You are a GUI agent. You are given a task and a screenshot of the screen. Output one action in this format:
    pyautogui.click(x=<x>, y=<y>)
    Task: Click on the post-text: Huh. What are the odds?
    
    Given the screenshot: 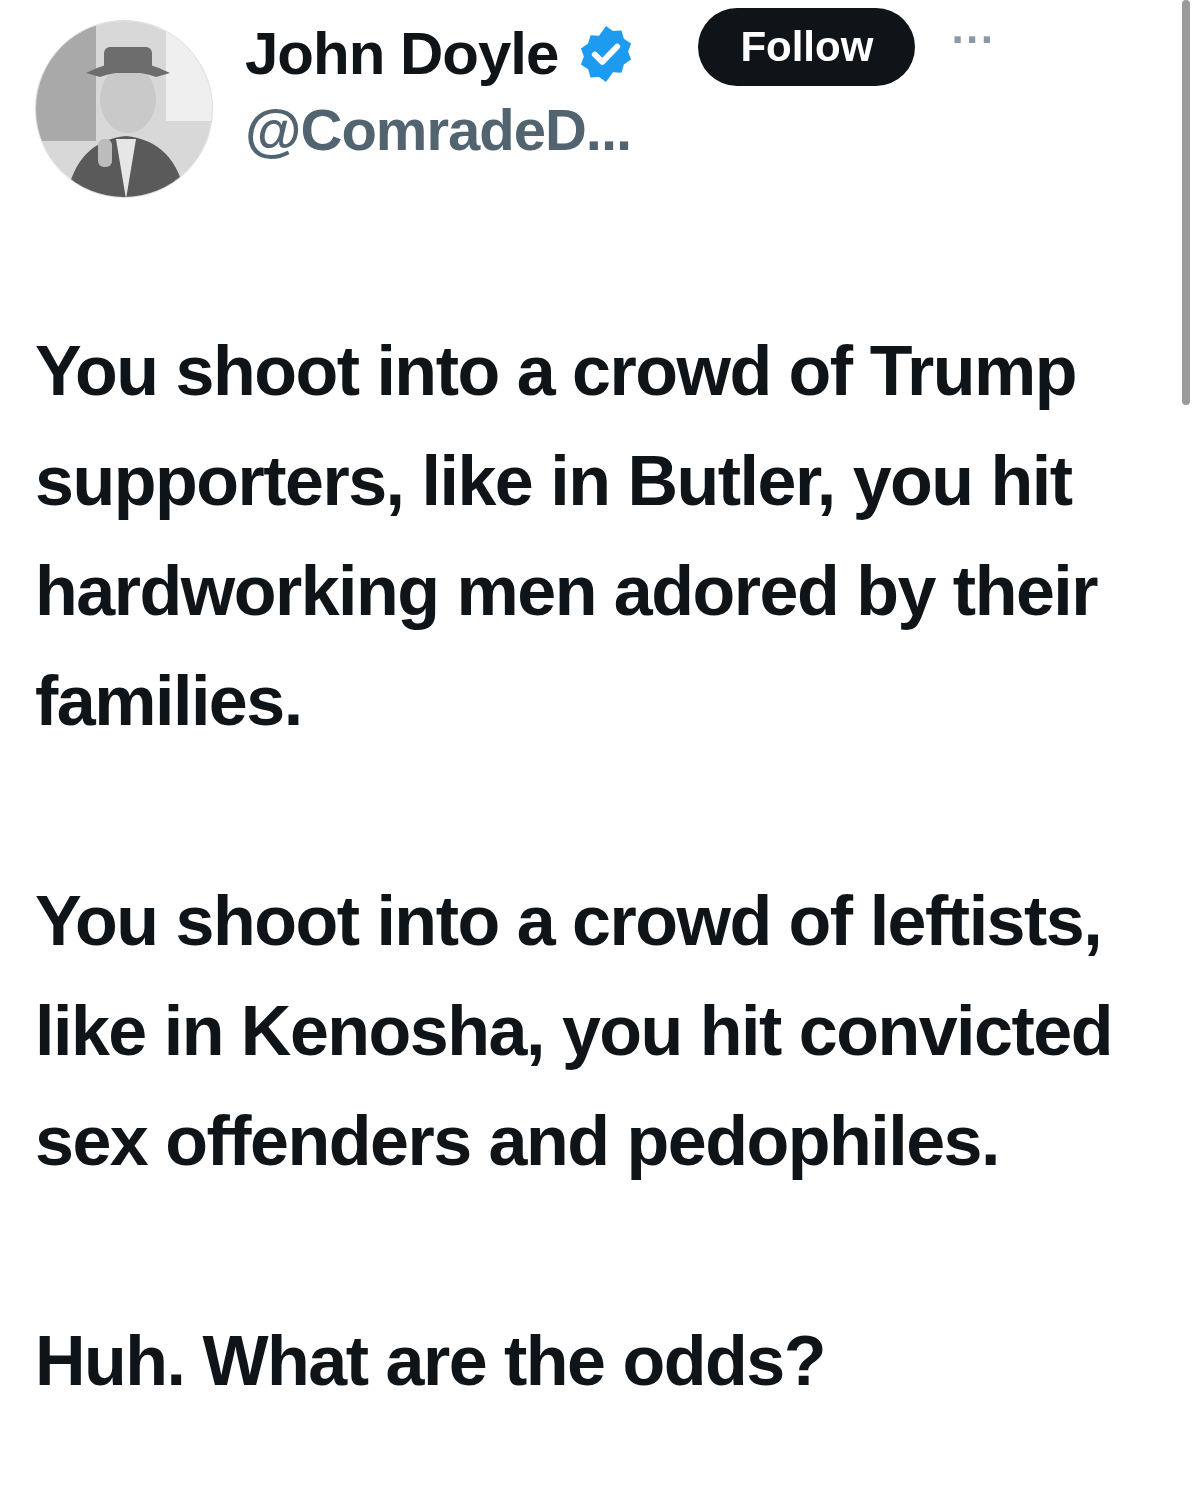 What is the action you would take?
    pyautogui.click(x=430, y=1361)
    